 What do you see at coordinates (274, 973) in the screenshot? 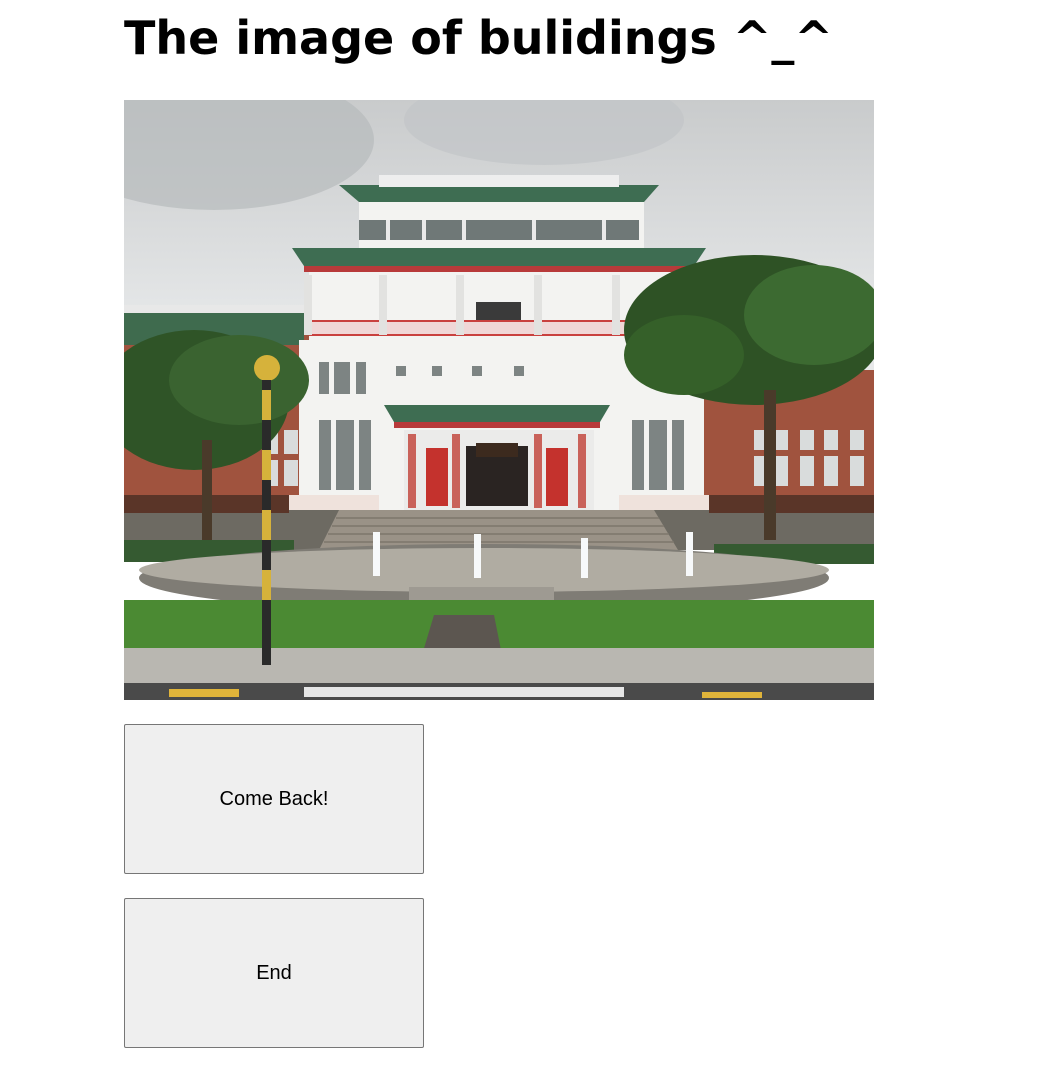
I see `end-button: End` at bounding box center [274, 973].